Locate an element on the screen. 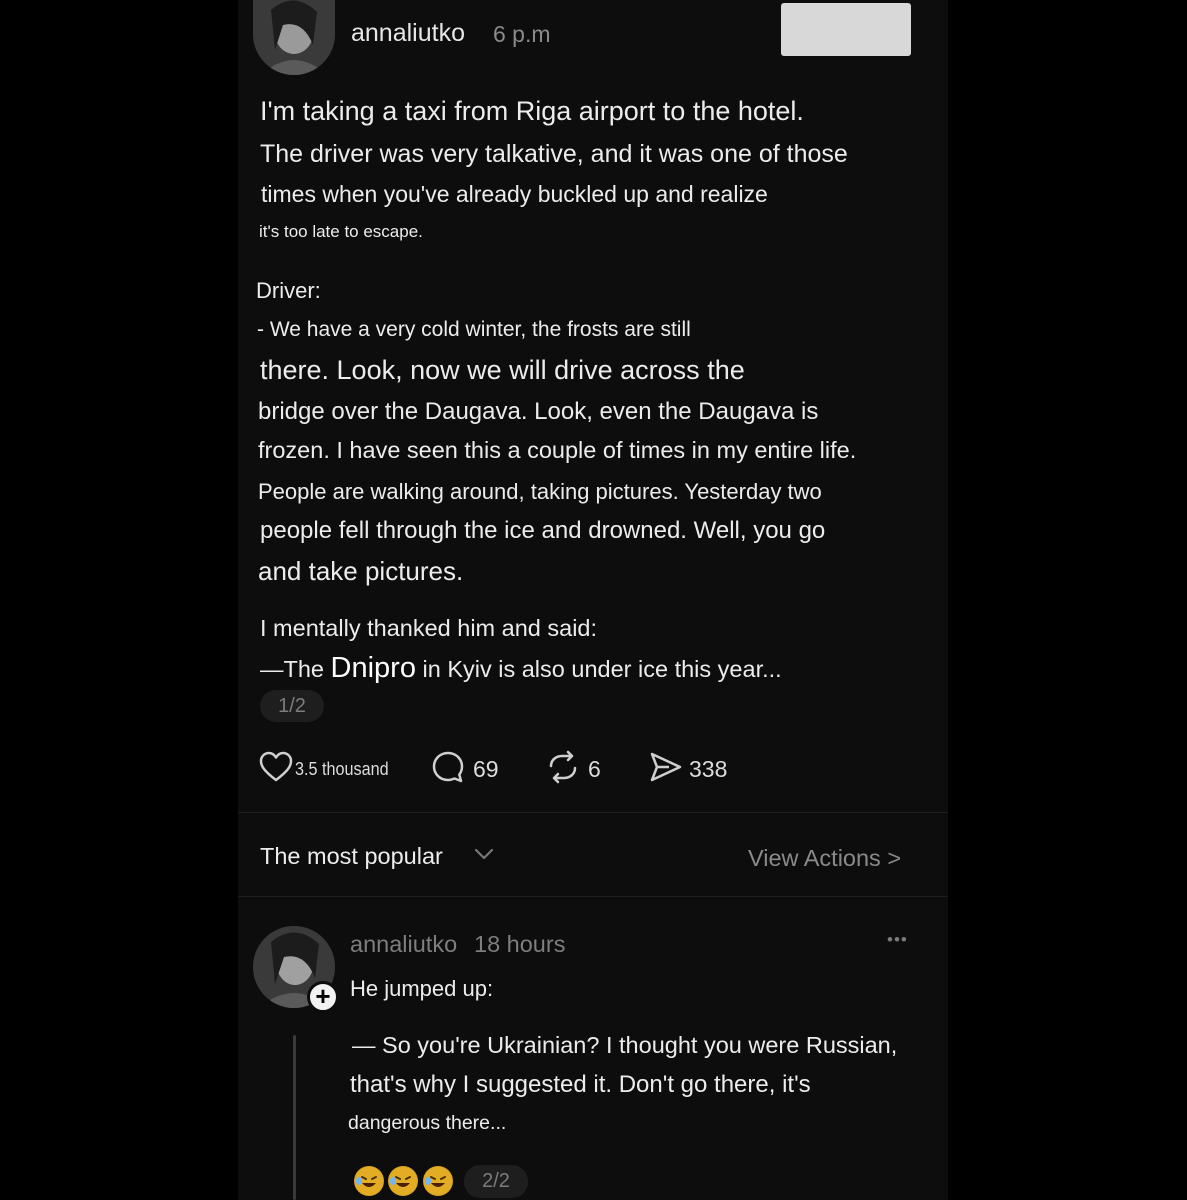 The image size is (1187, 1200). reply-line: He jumped up: is located at coordinates (422, 988).